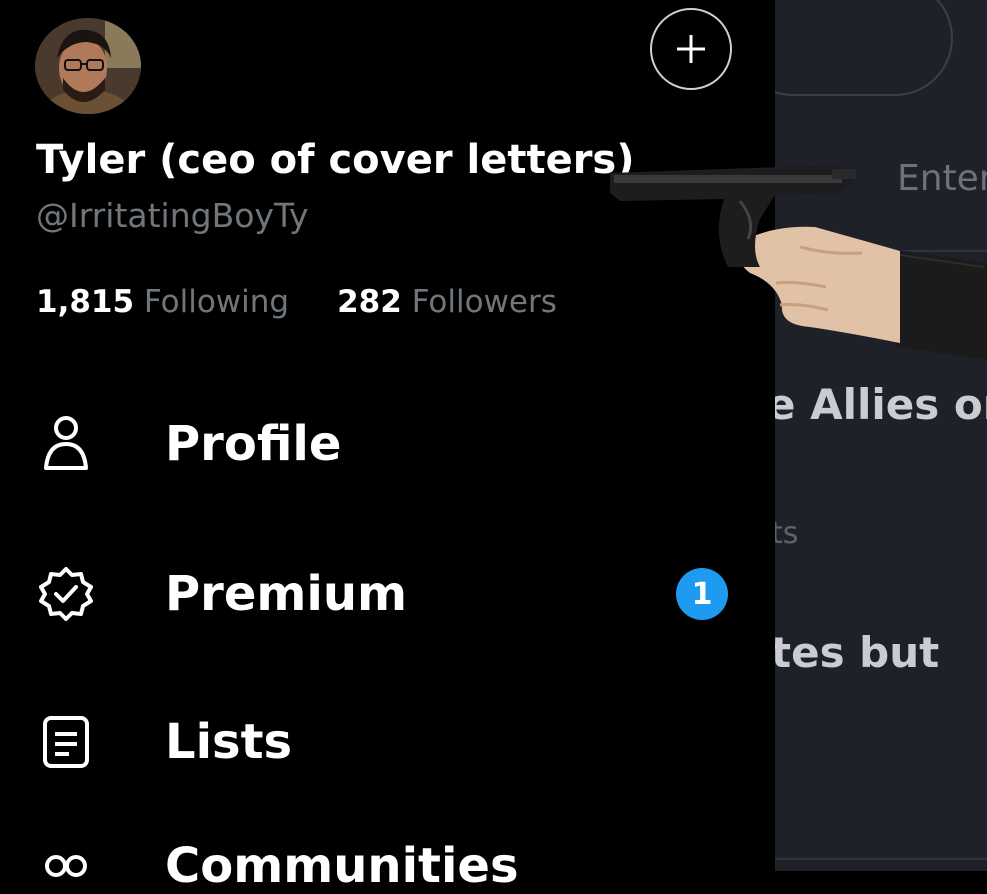 The height and width of the screenshot is (894, 987). Describe the element at coordinates (66, 444) in the screenshot. I see `person-icon` at that location.